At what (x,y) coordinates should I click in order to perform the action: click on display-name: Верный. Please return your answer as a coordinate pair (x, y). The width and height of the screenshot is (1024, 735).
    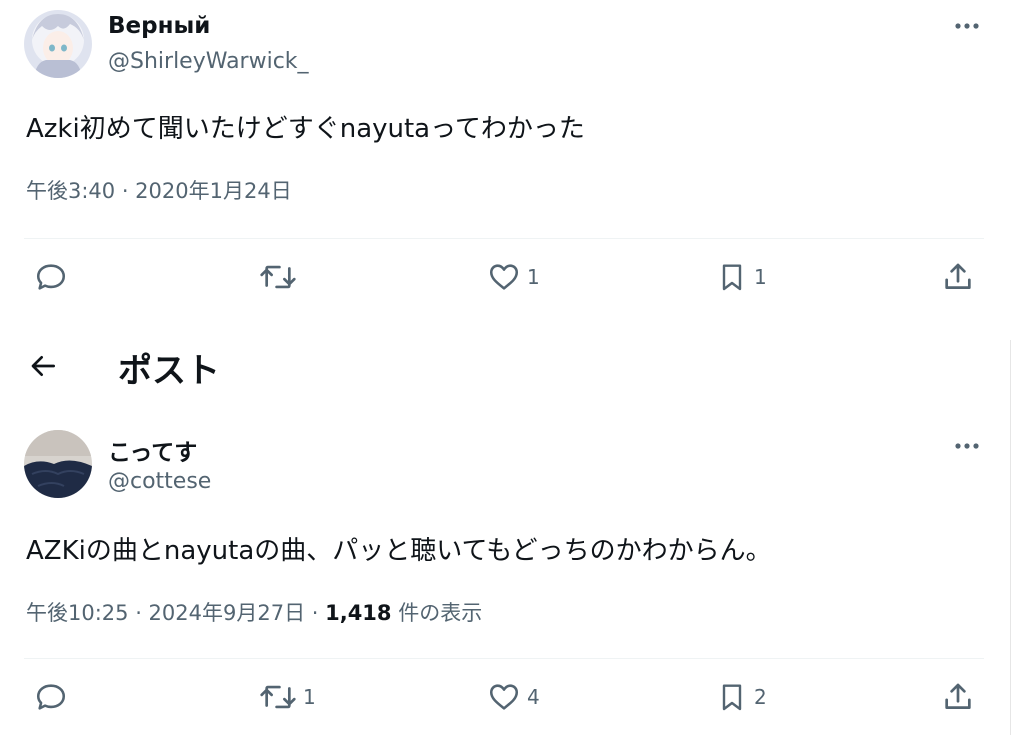
    Looking at the image, I should click on (159, 26).